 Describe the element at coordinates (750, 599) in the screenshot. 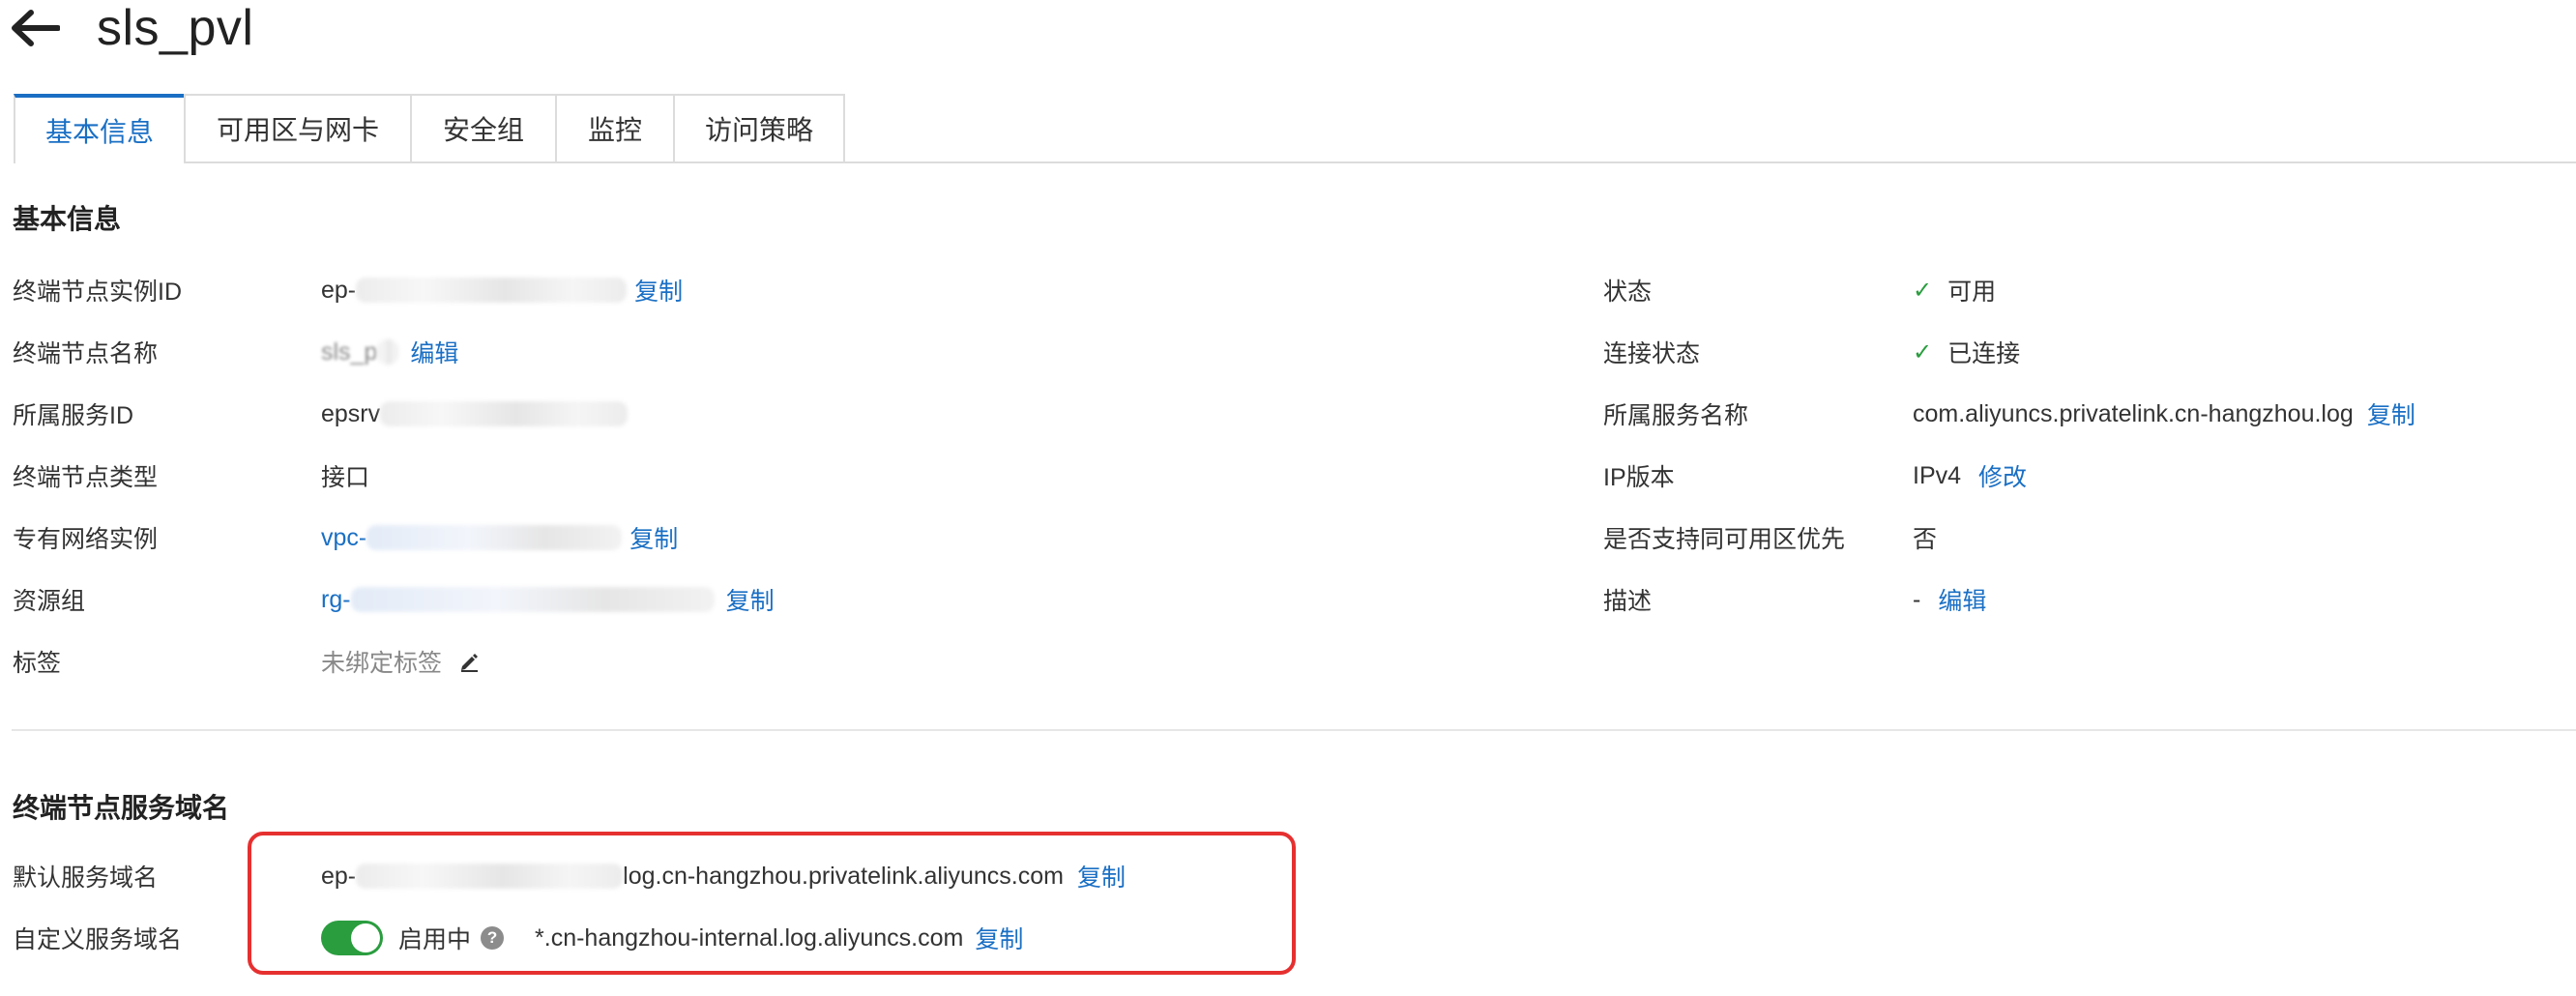

I see `copy-resource-group-link: 复制` at that location.